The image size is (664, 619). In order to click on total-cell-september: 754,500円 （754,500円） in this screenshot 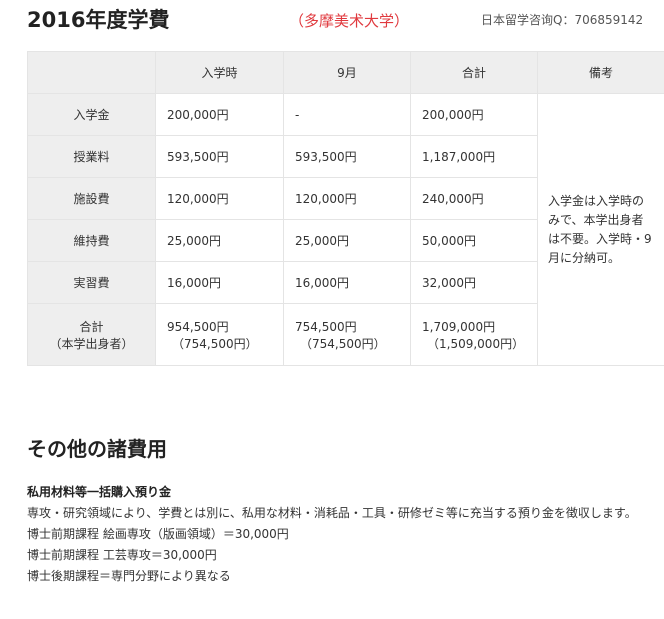, I will do `click(347, 334)`.